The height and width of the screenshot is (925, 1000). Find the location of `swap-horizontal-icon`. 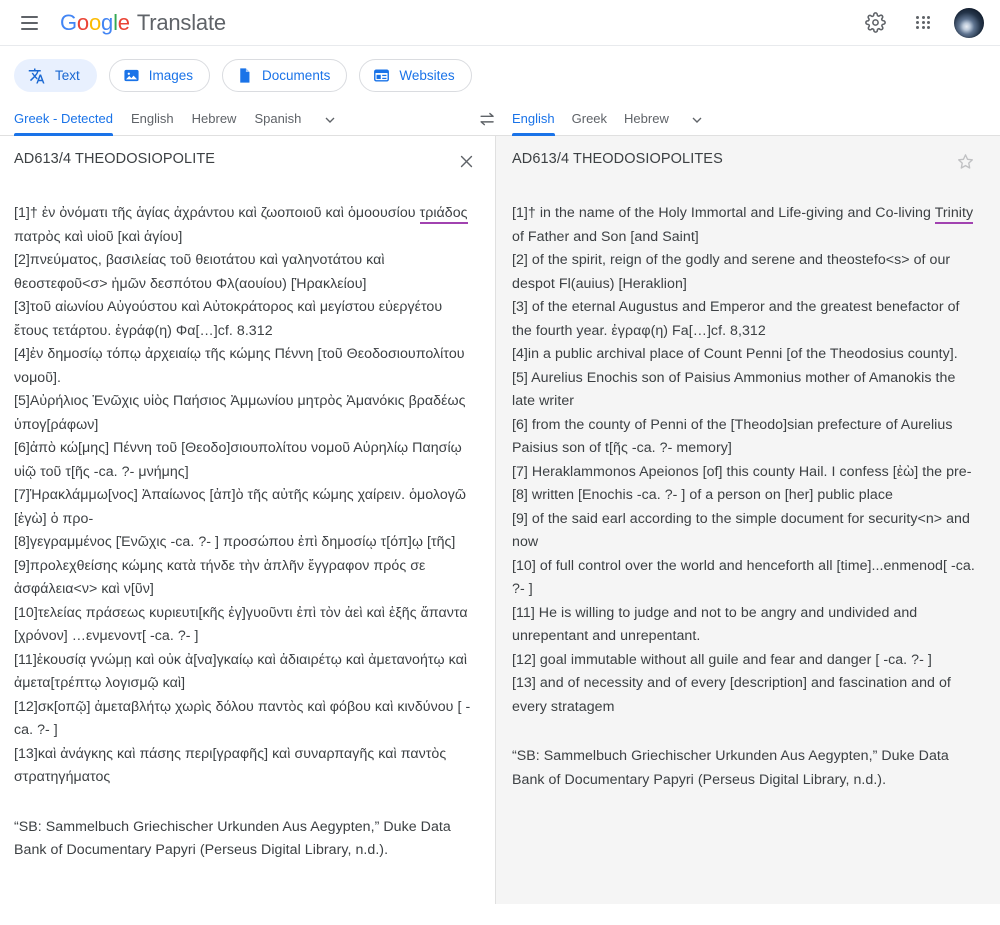

swap-horizontal-icon is located at coordinates (486, 119).